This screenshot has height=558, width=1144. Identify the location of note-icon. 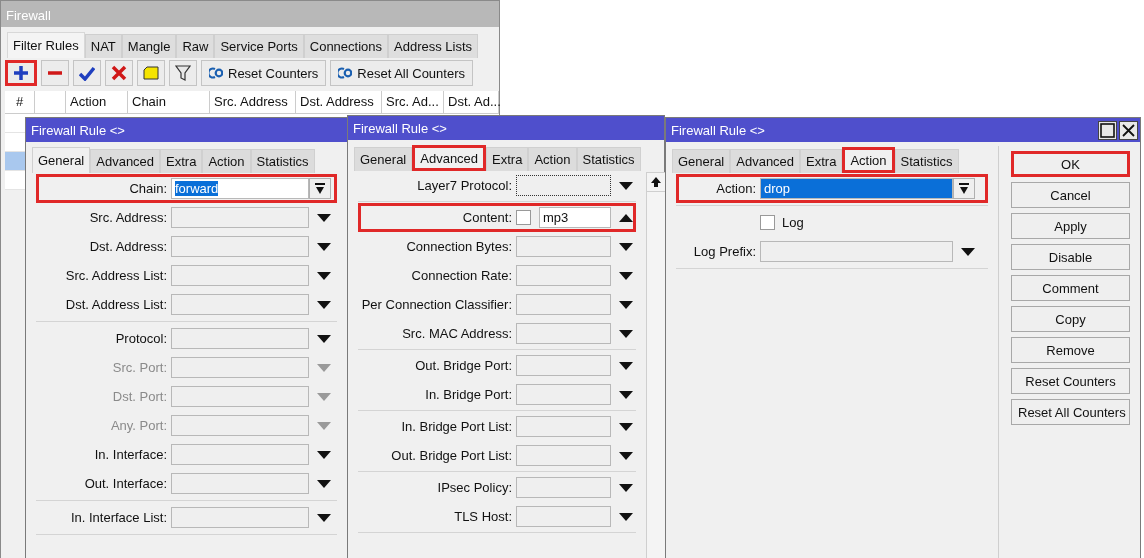
(151, 73).